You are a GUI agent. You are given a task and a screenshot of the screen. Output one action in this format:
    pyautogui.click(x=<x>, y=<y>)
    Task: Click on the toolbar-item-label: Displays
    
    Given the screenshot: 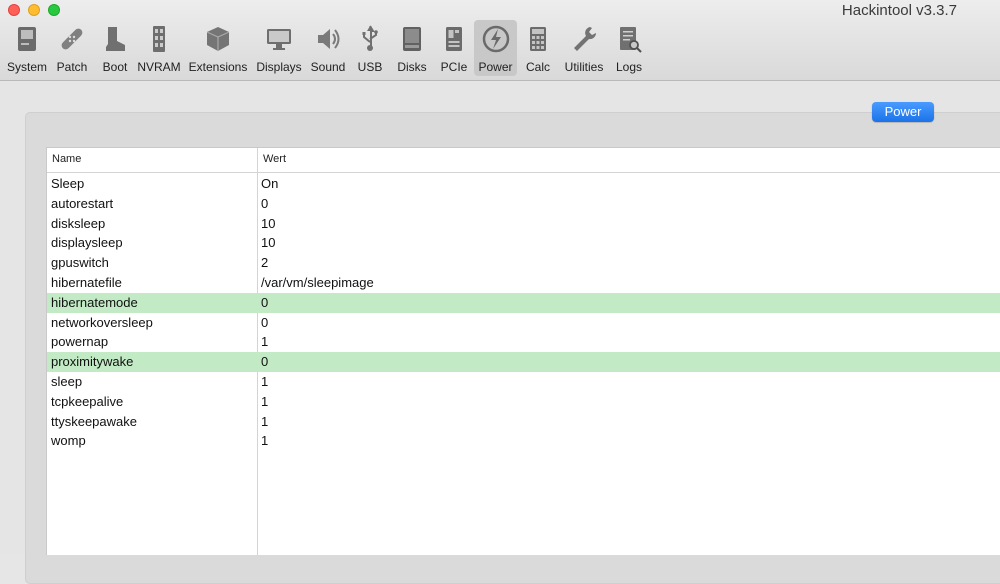 What is the action you would take?
    pyautogui.click(x=279, y=67)
    